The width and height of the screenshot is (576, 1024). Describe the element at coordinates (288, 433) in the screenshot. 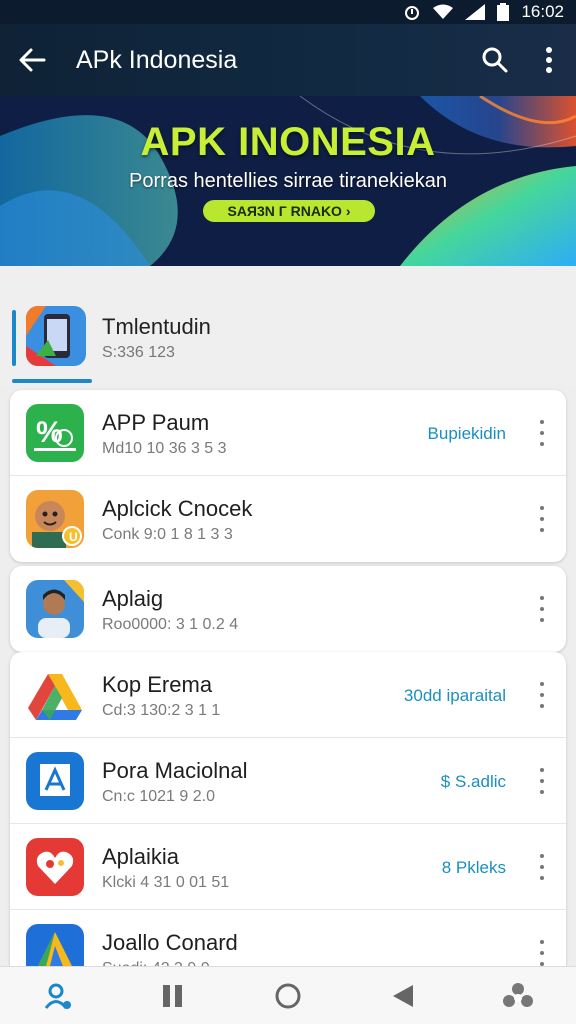

I see `list-item: % APP Paum Md10 10 36 3 5 3 Bupiekidin` at that location.